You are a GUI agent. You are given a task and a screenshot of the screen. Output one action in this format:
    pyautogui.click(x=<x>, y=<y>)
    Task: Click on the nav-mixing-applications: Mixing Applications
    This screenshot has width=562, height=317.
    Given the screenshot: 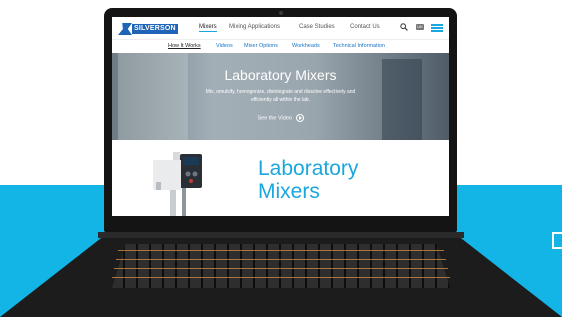 What is the action you would take?
    pyautogui.click(x=254, y=27)
    